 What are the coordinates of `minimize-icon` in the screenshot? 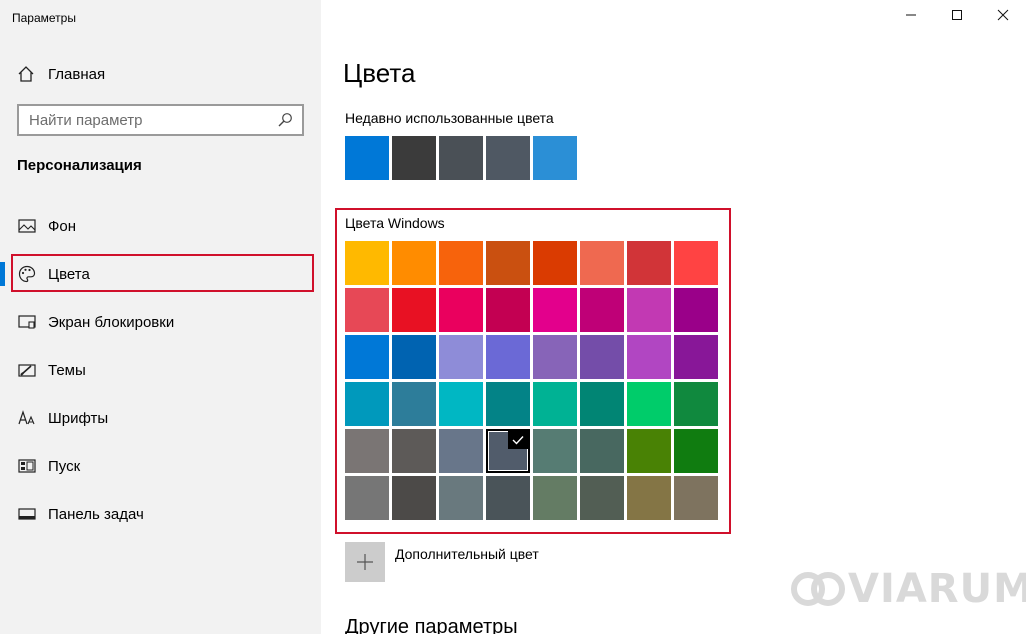 It's located at (911, 17).